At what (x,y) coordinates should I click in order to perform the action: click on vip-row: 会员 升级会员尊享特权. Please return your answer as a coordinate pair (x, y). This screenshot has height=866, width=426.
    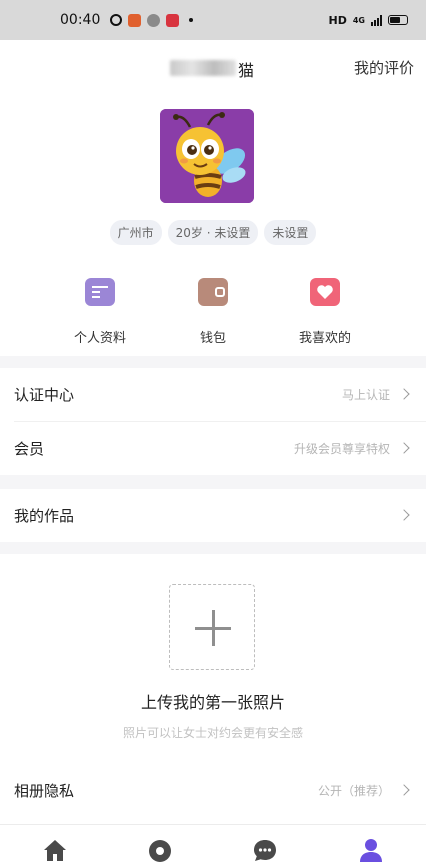
    Looking at the image, I should click on (213, 448).